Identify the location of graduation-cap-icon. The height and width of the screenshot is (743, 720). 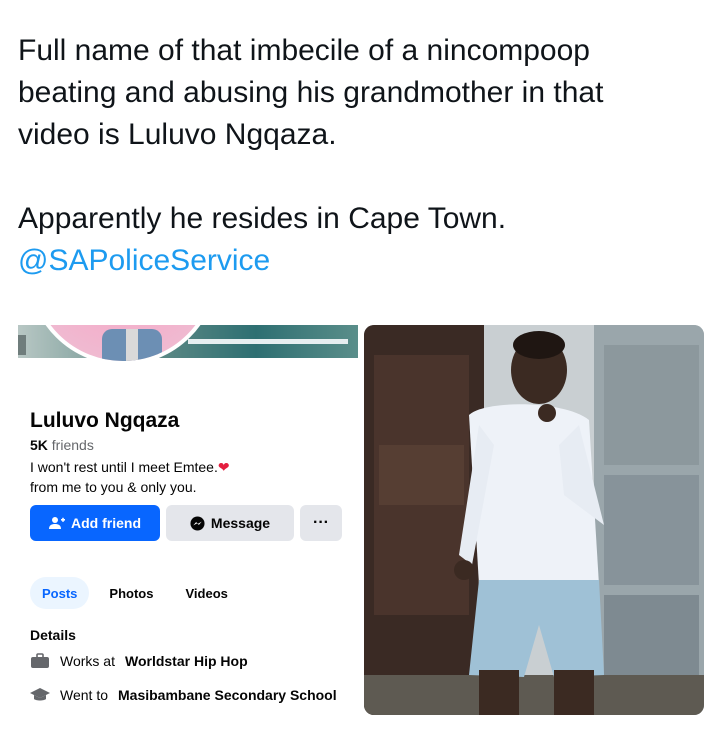
(40, 694).